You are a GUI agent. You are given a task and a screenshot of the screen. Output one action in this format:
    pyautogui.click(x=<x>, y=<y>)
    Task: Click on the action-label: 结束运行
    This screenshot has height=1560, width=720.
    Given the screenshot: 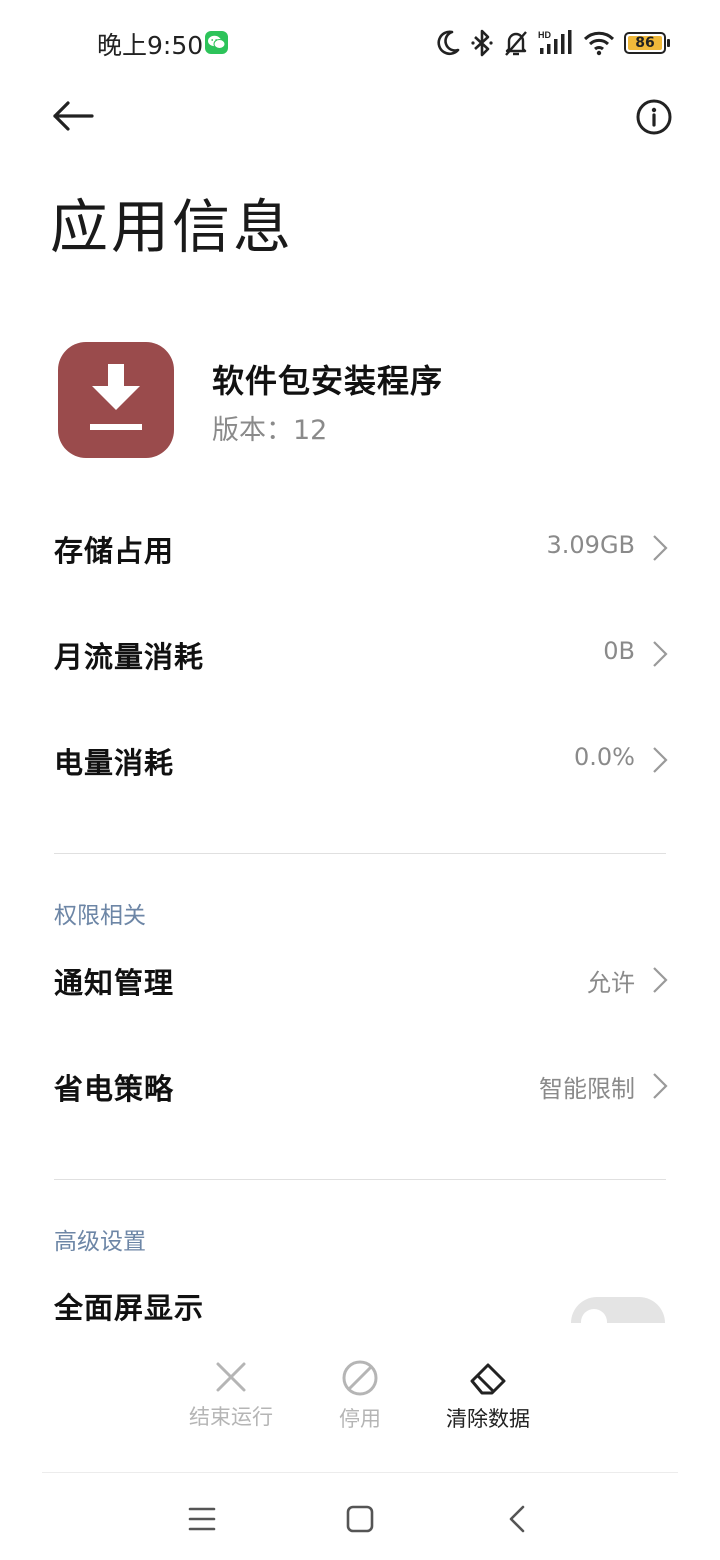 What is the action you would take?
    pyautogui.click(x=231, y=1417)
    